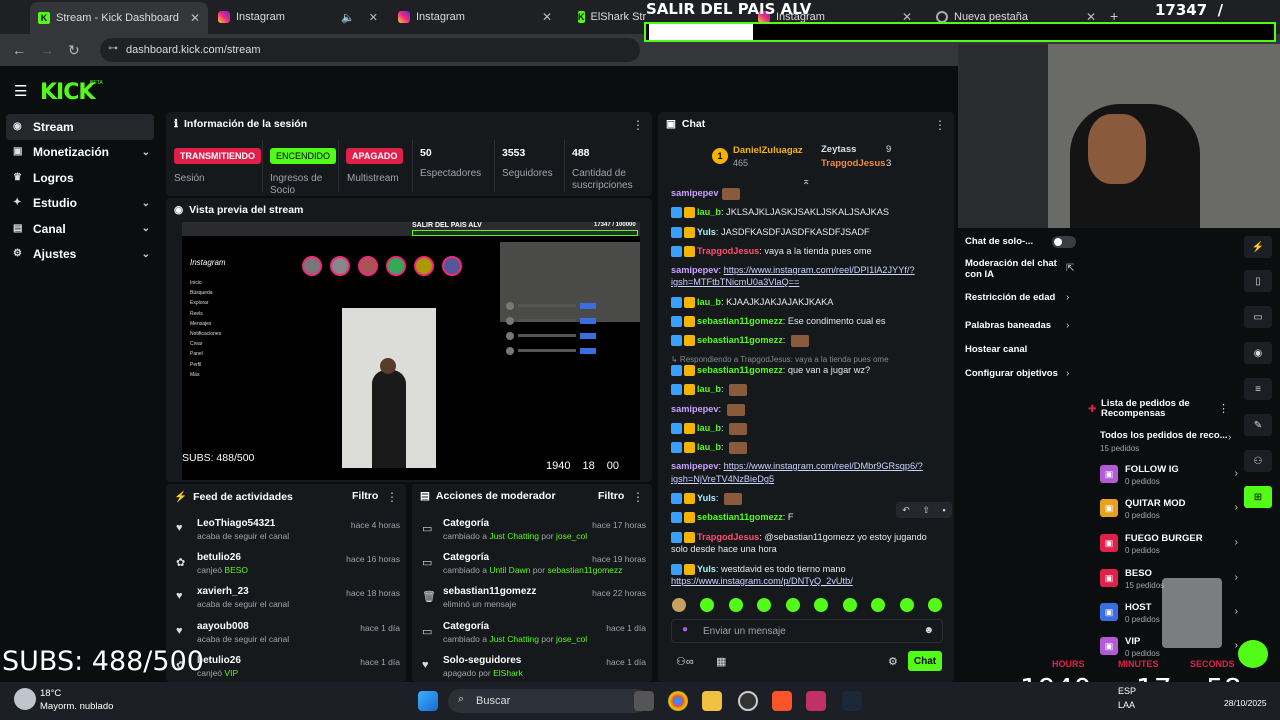  Describe the element at coordinates (770, 232) in the screenshot. I see `chat-message: Yuls: JASDFKASDFJASDFKASDFJSADF` at that location.